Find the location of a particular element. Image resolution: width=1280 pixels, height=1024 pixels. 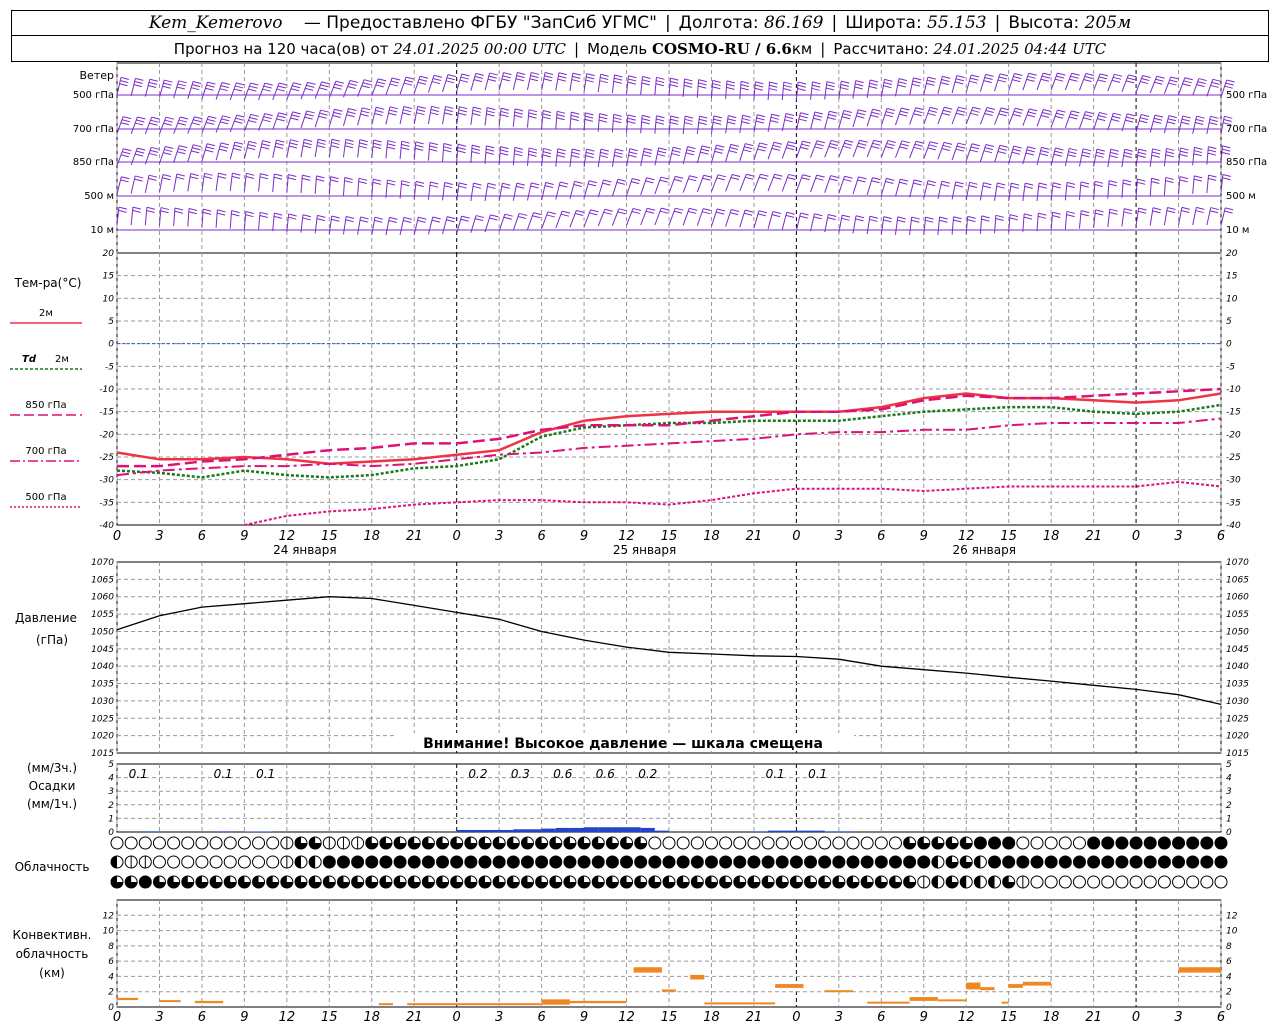

hour-tick-label-bottom: 0 is located at coordinates (457, 1017).